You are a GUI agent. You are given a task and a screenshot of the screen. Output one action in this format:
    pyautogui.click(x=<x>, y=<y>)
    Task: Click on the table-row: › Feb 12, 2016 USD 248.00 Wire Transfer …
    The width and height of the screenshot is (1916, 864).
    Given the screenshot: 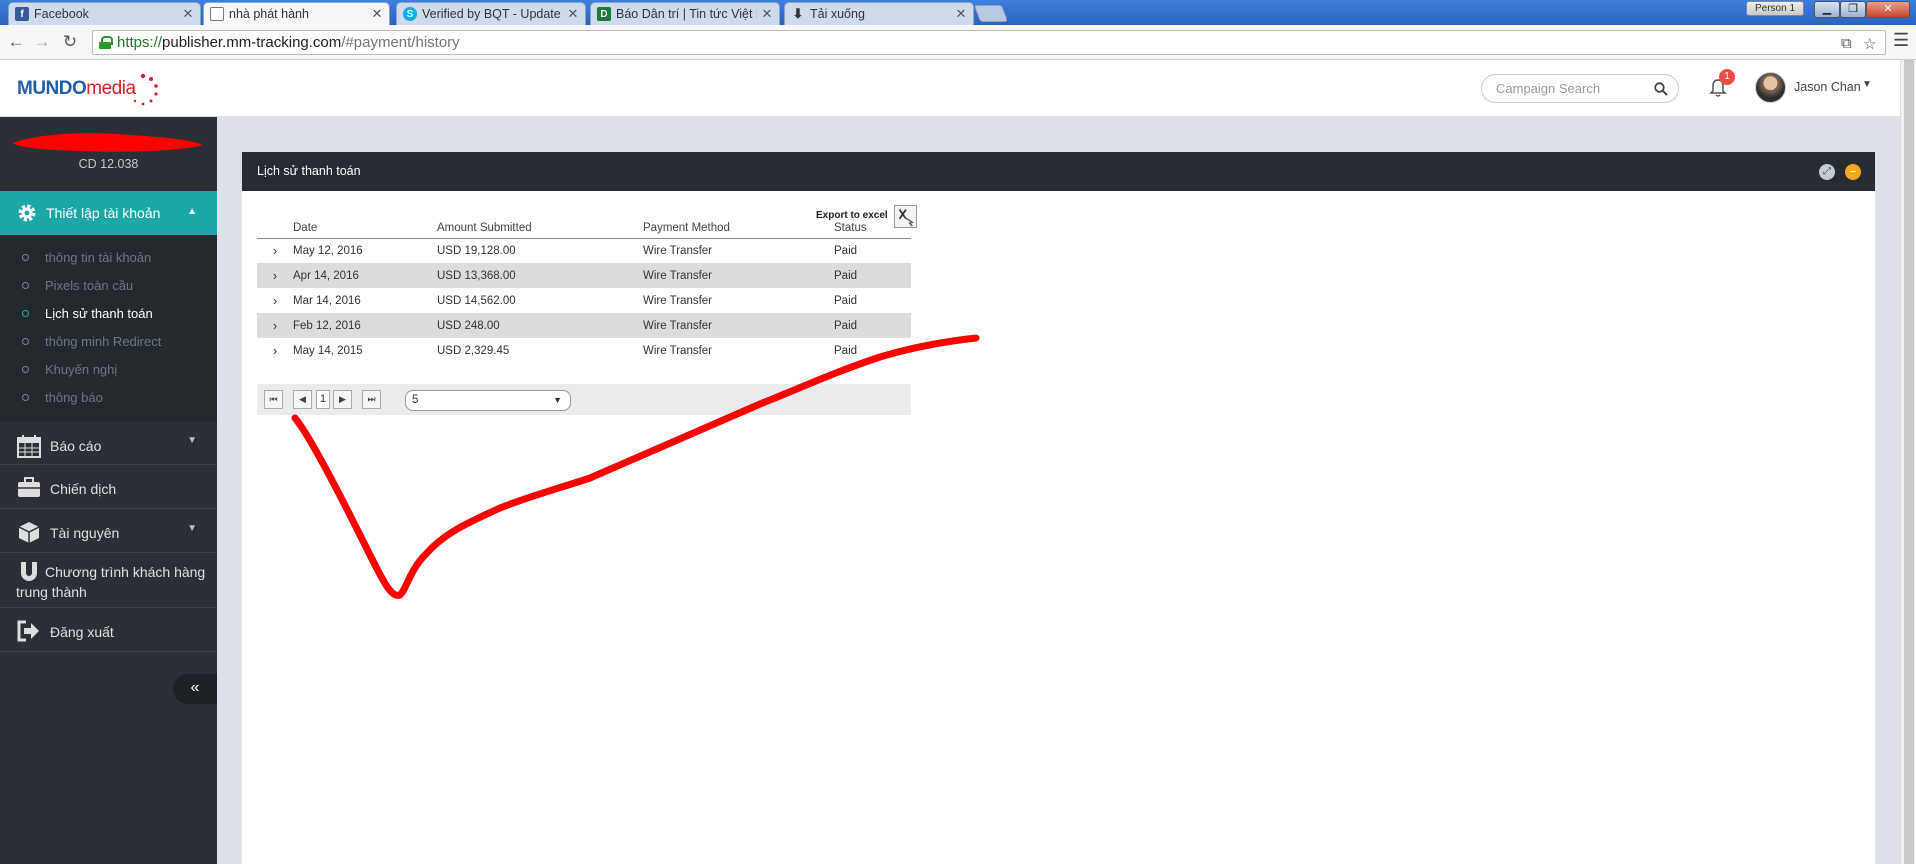 What is the action you would take?
    pyautogui.click(x=584, y=325)
    